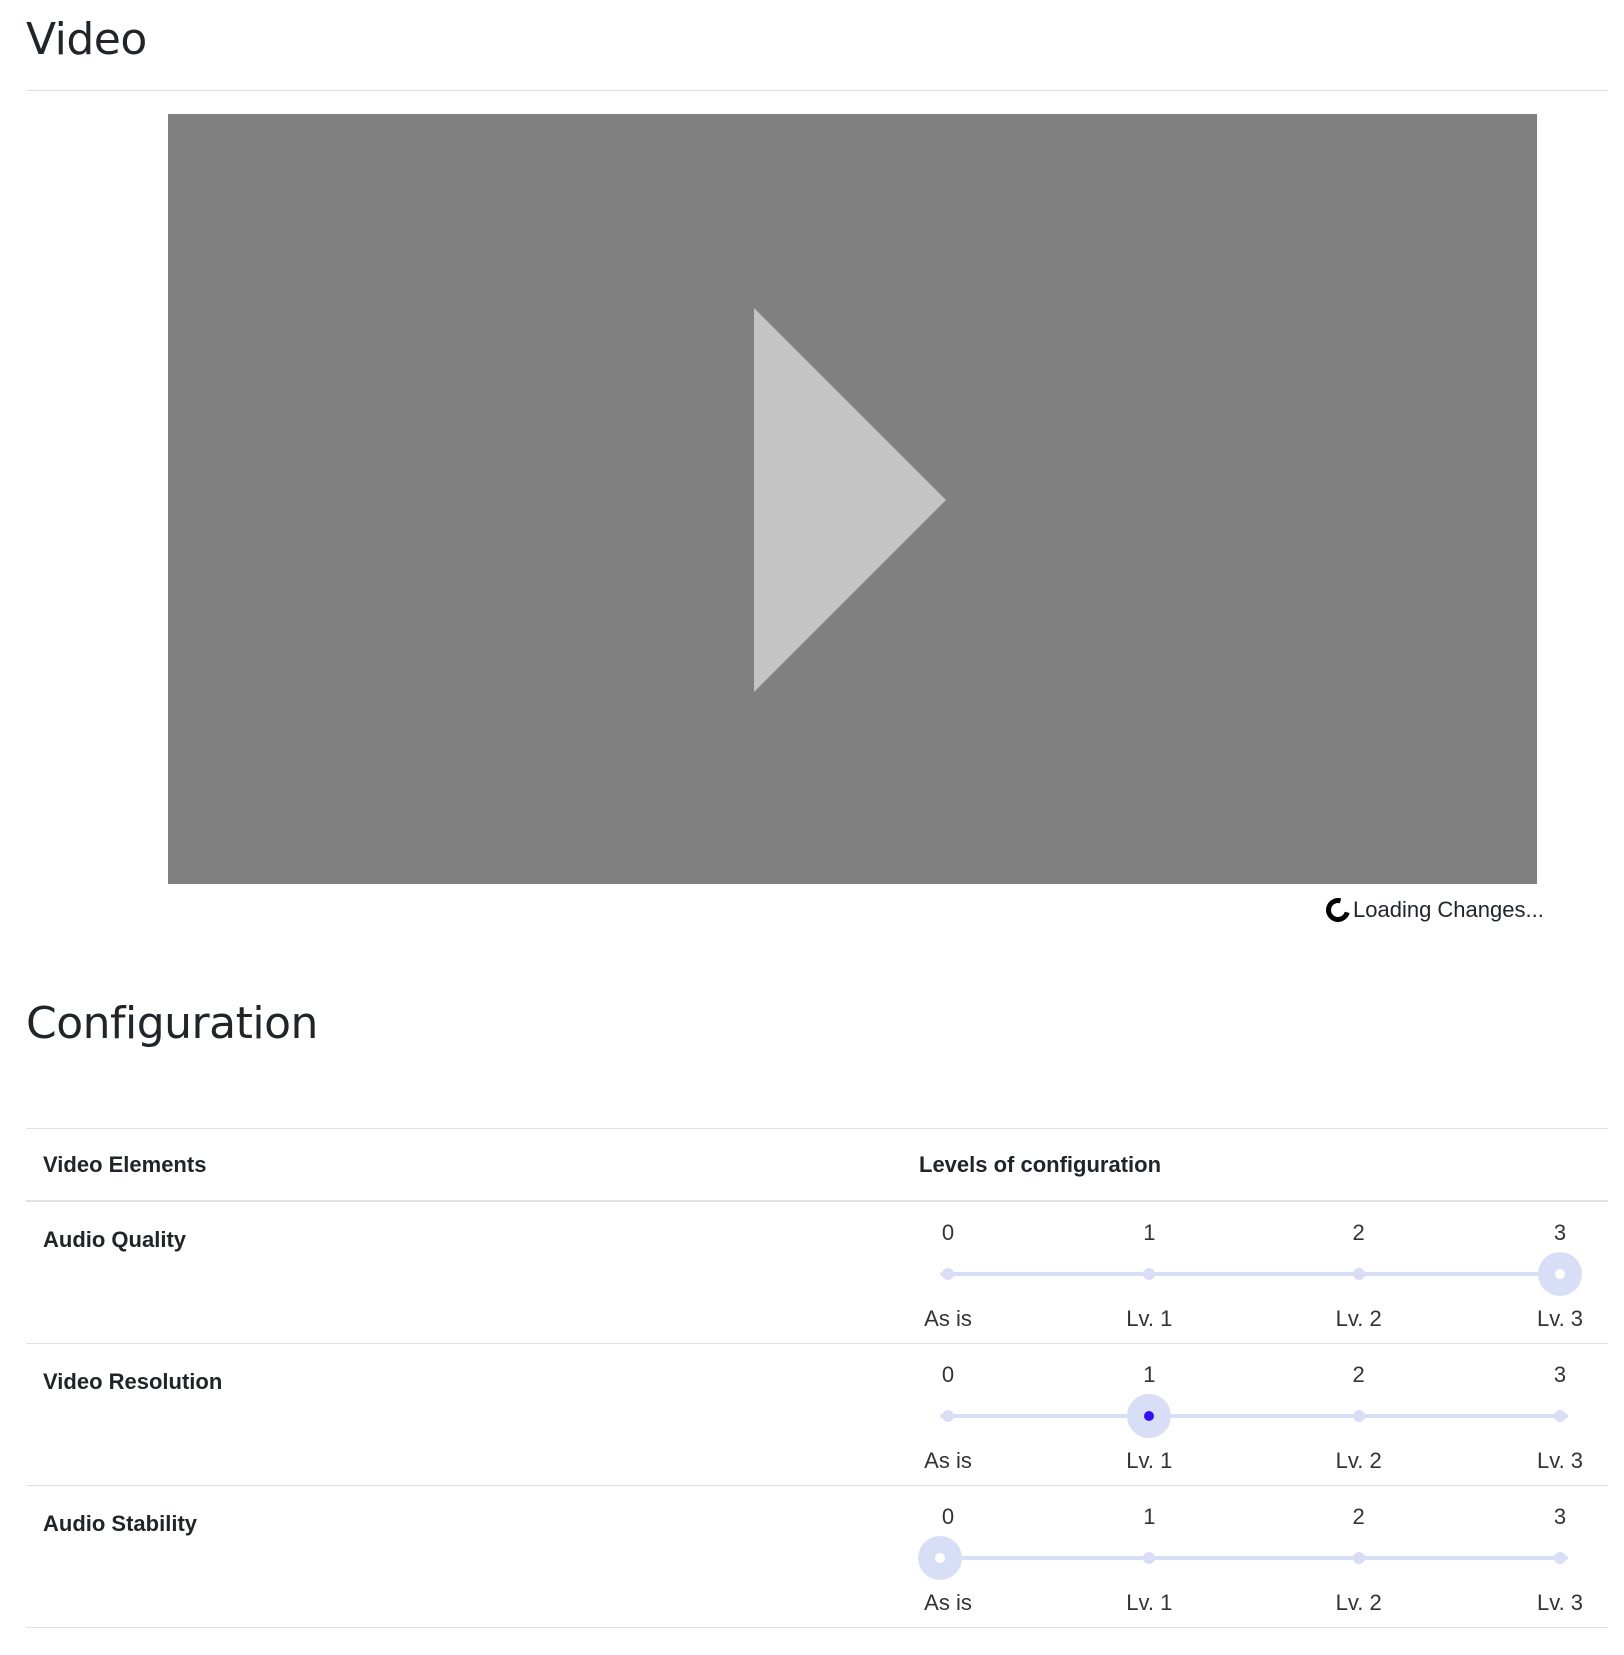 This screenshot has height=1655, width=1624. Describe the element at coordinates (114, 1239) in the screenshot. I see `row-label: Audio Quality` at that location.